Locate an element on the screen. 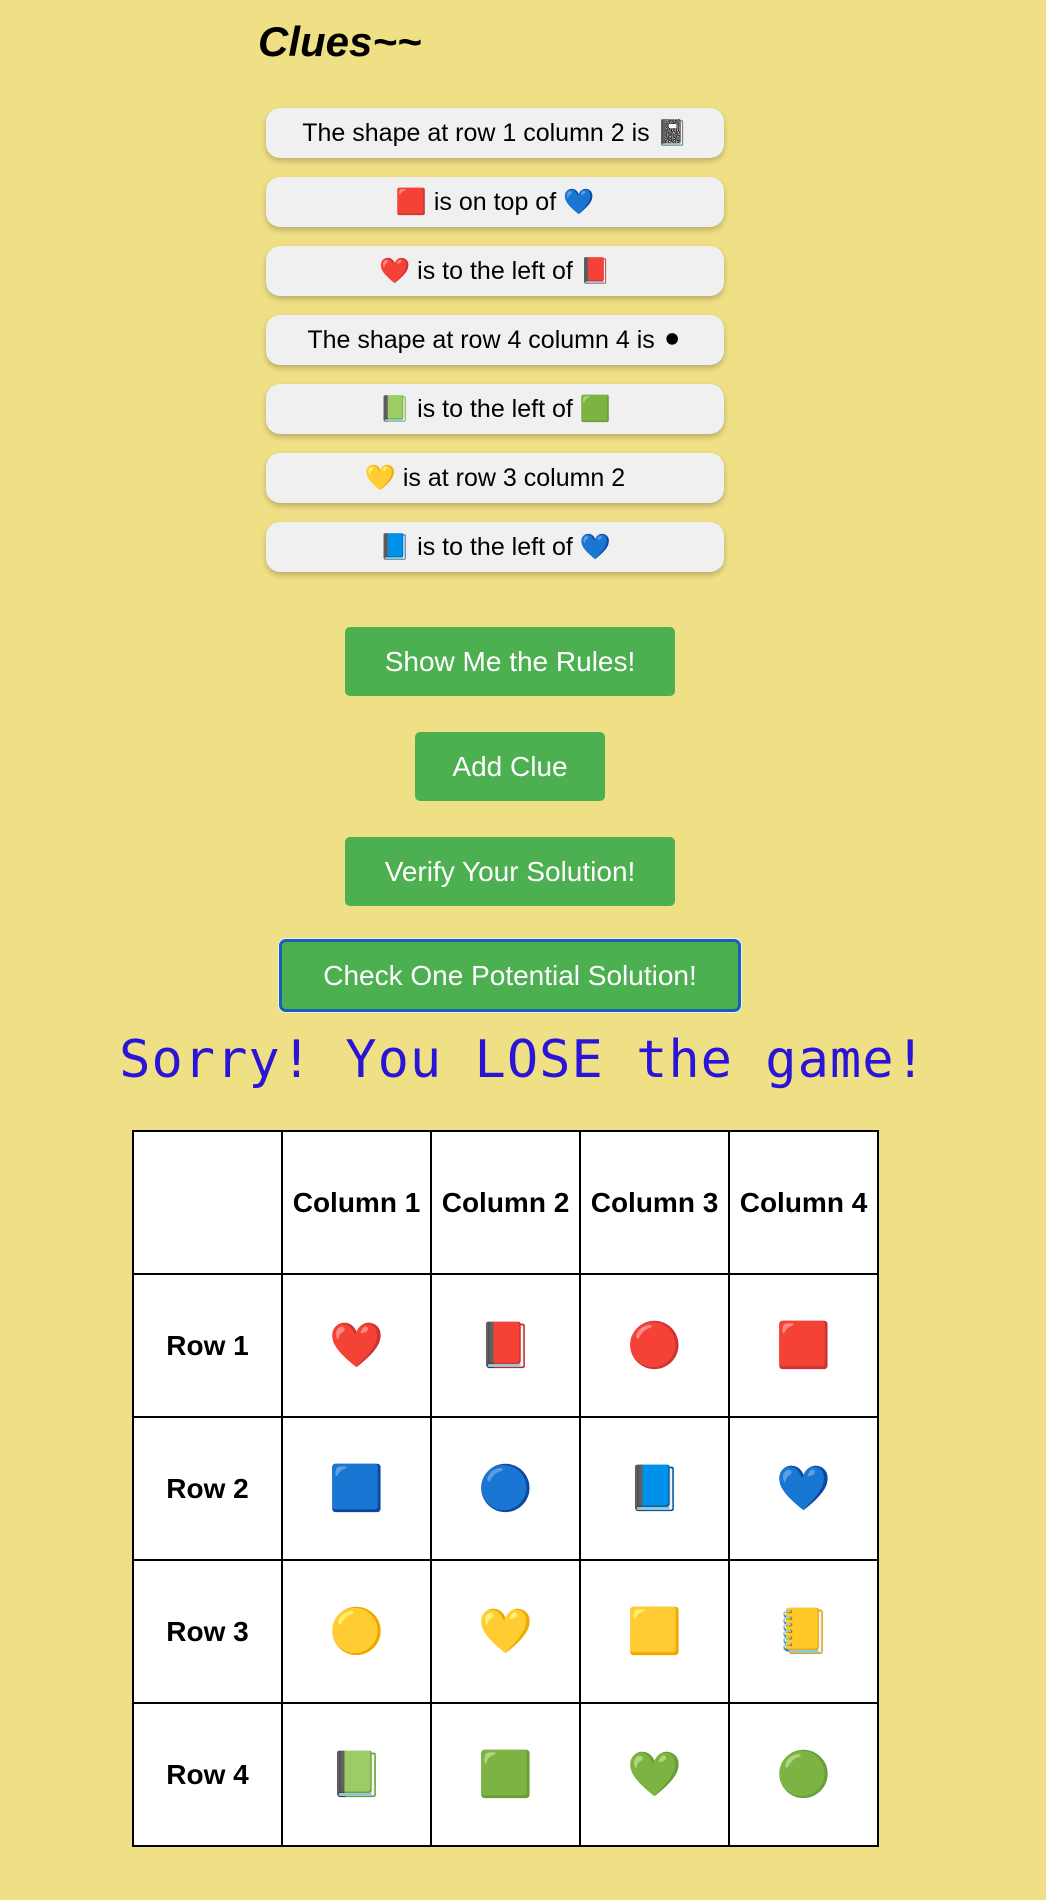 This screenshot has height=1900, width=1046. row-header: Row 4 is located at coordinates (207, 1774).